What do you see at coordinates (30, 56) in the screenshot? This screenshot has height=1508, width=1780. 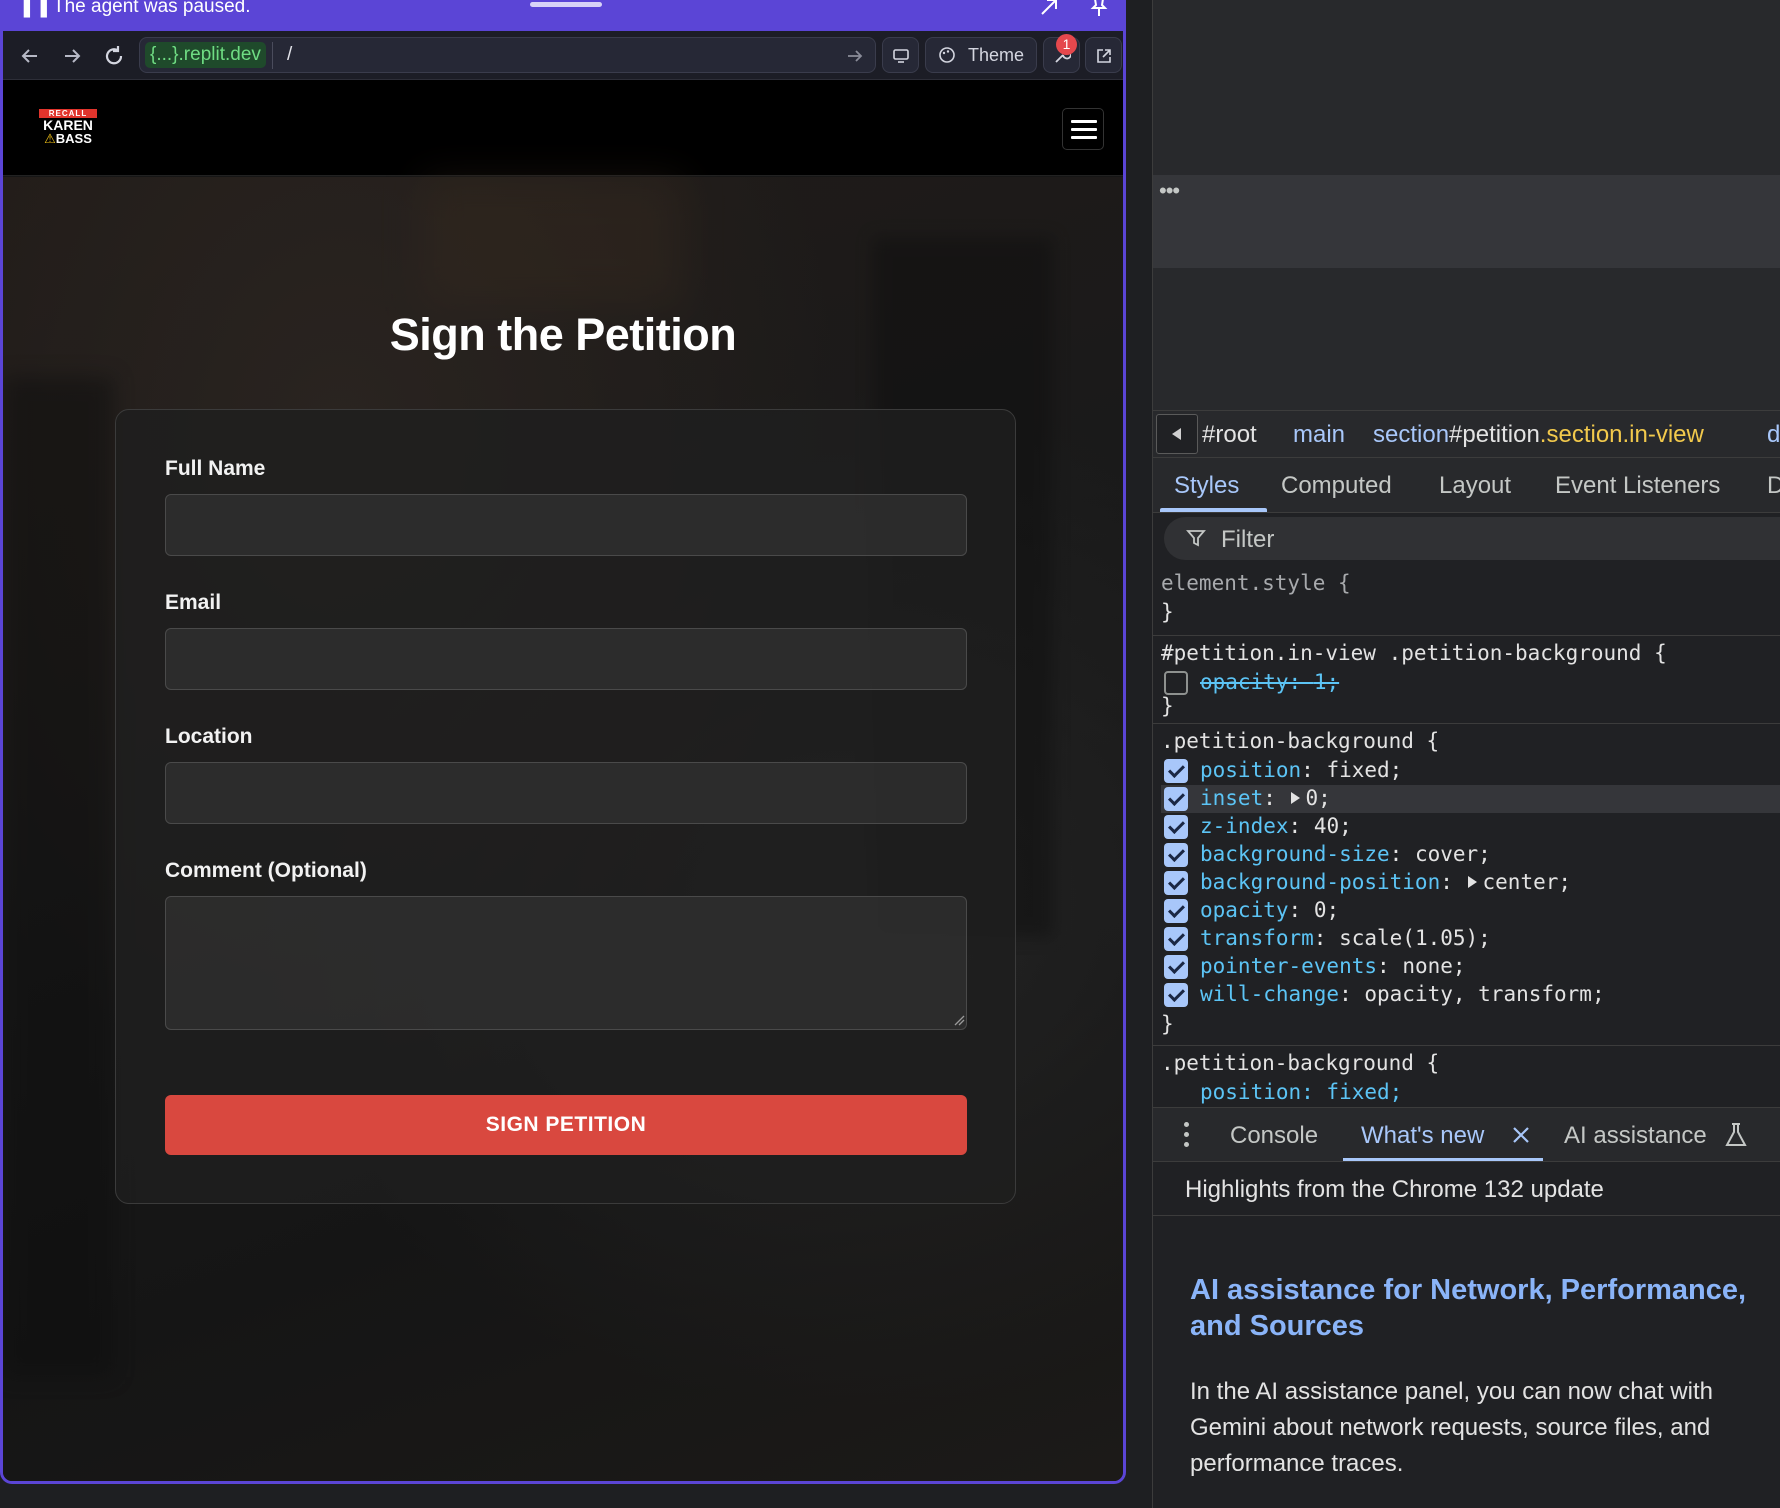 I see `back-arrow-icon` at bounding box center [30, 56].